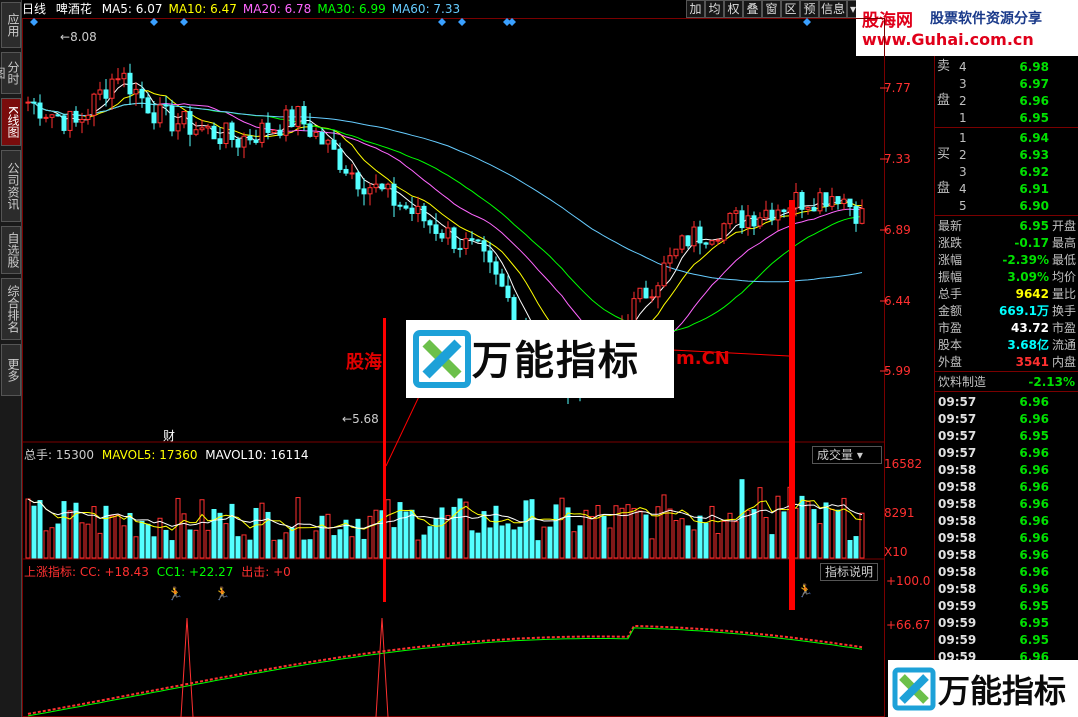  I want to click on cc-line, so click(445, 669).